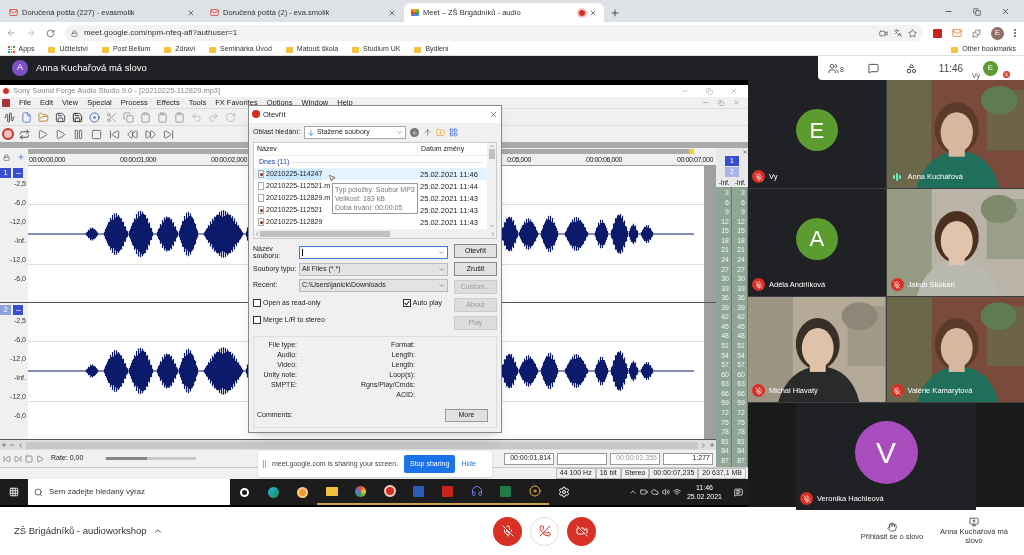 This screenshot has width=1024, height=555. I want to click on filename-field, so click(373, 252).